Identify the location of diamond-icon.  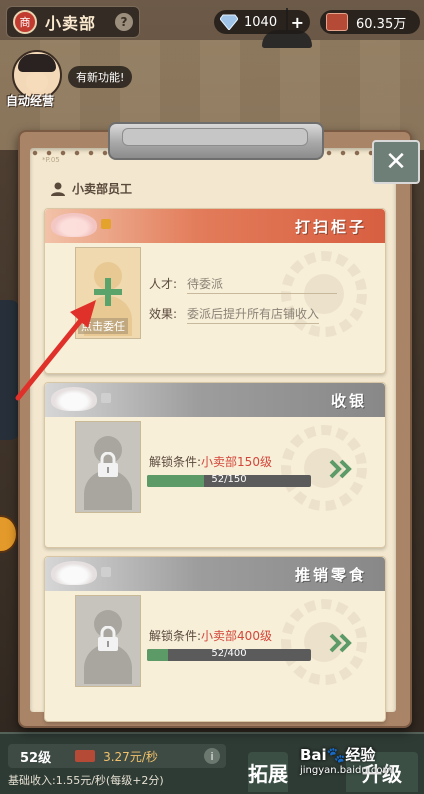
(229, 22).